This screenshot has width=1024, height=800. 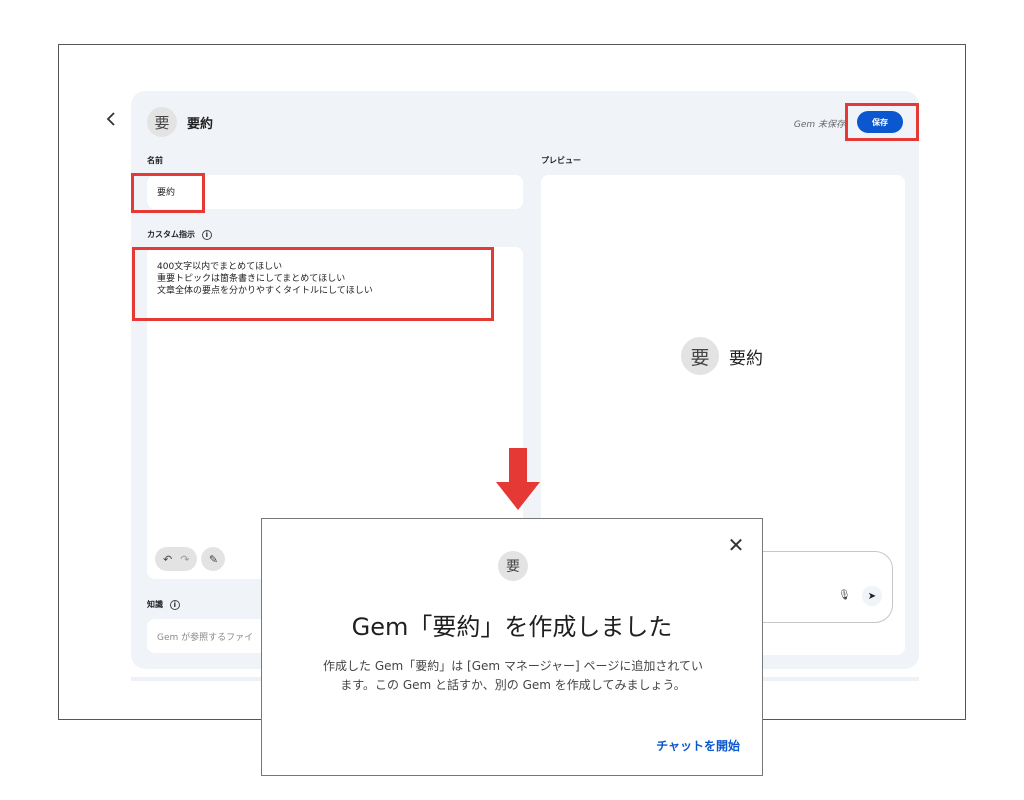 I want to click on name-label: 名前, so click(x=155, y=160).